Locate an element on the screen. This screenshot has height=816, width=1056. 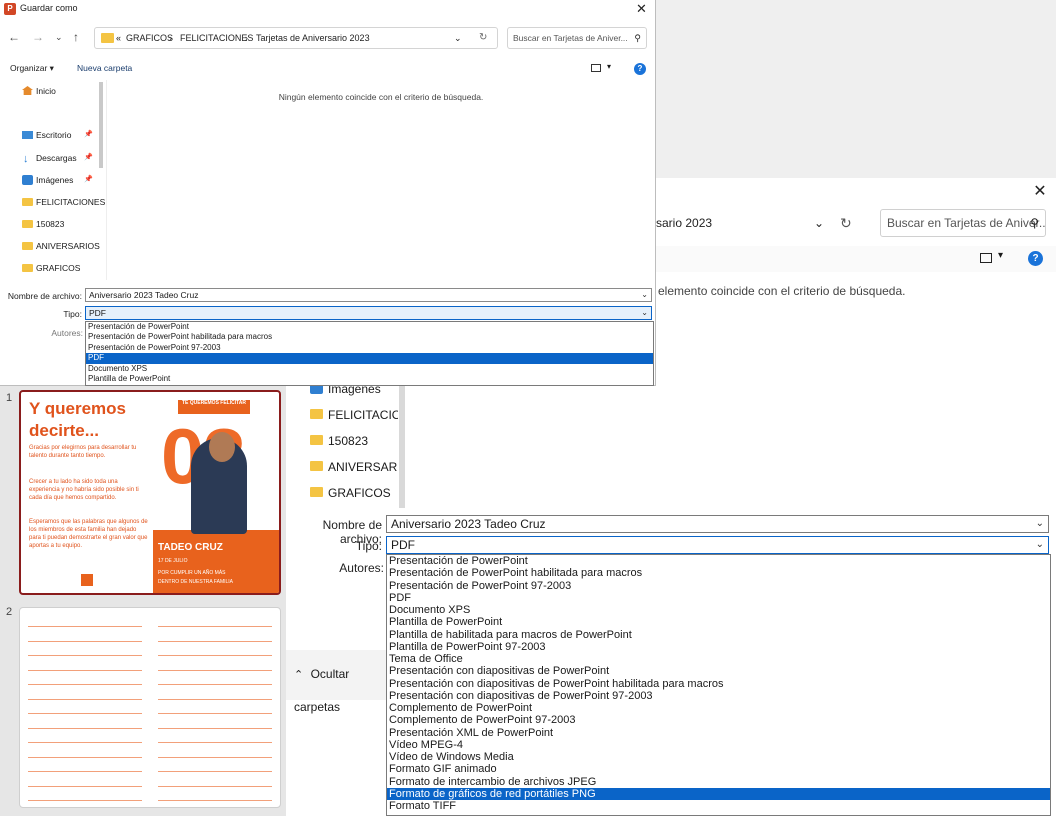
up-button: ↑ is located at coordinates (76, 37).